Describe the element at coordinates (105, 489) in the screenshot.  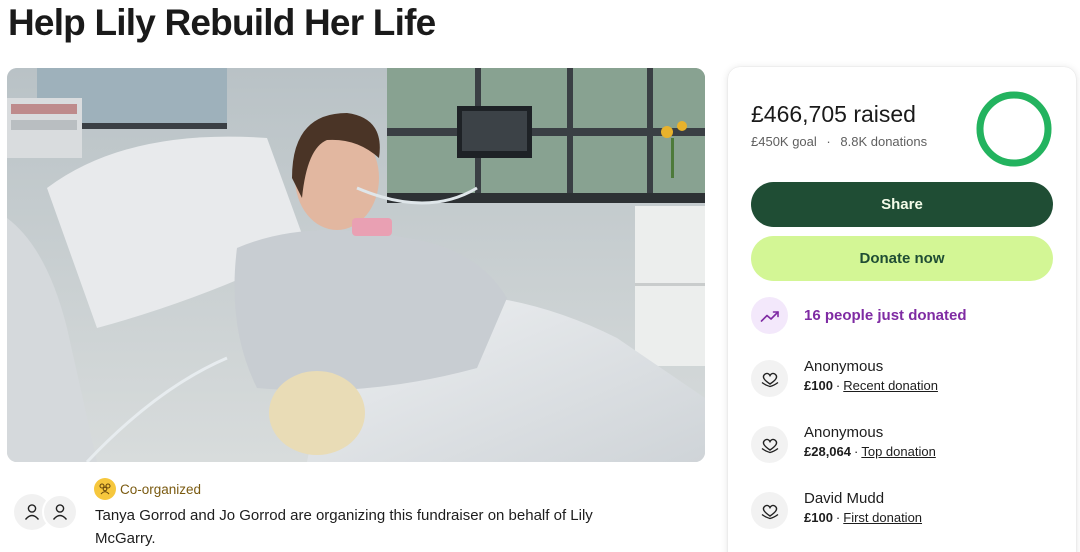
I see `people-icon` at that location.